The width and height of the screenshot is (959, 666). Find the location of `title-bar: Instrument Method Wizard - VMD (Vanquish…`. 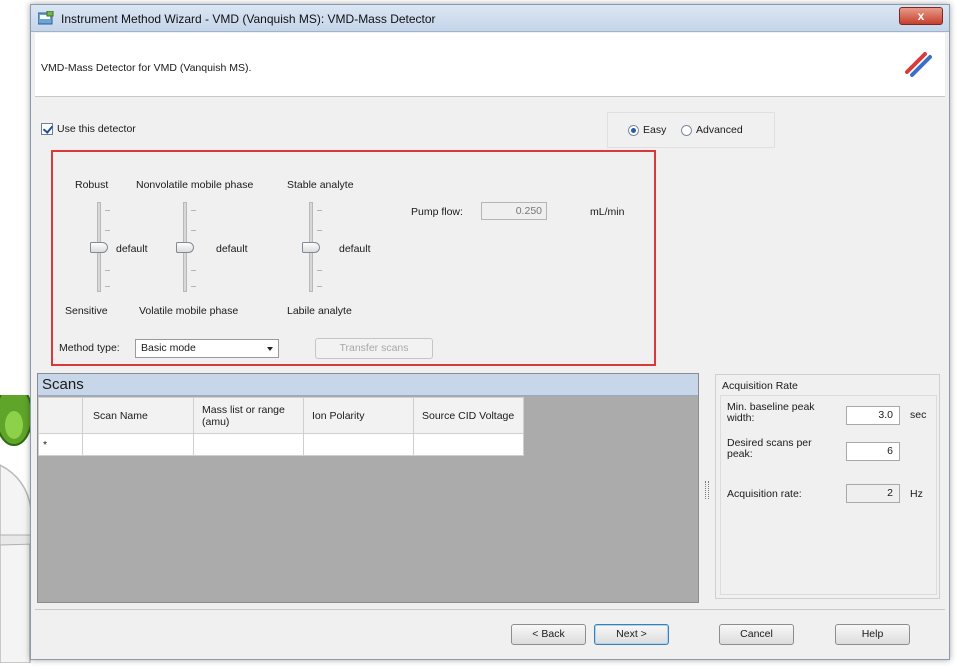

title-bar: Instrument Method Wizard - VMD (Vanquish… is located at coordinates (490, 18).